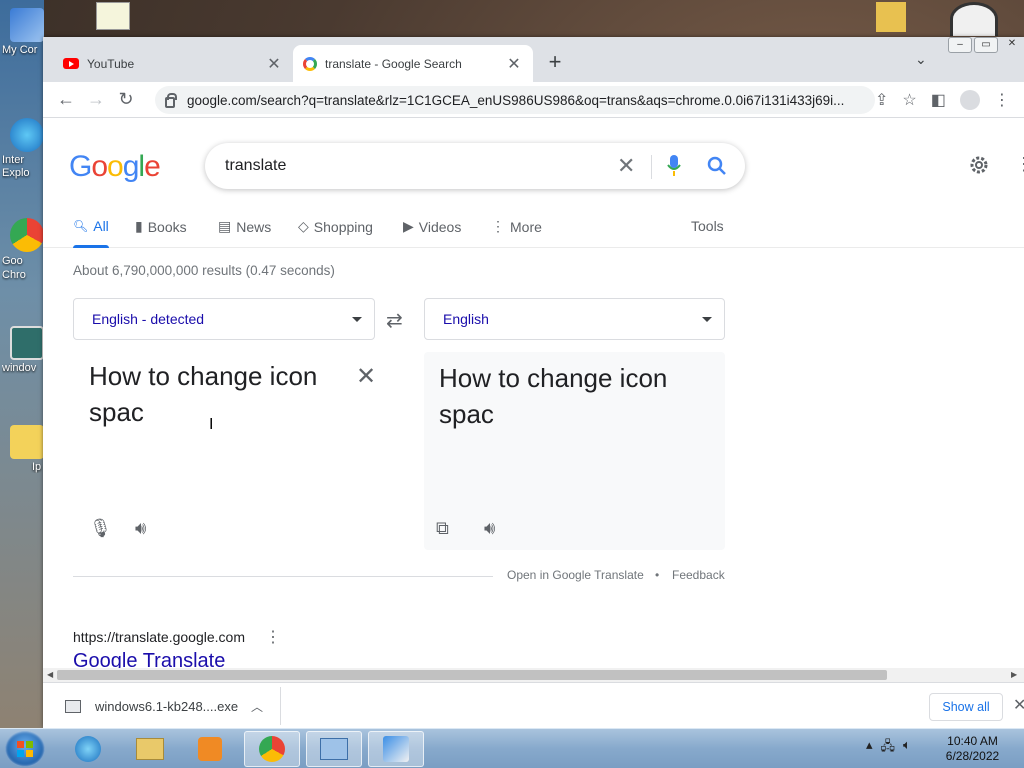 Image resolution: width=1024 pixels, height=768 pixels. I want to click on result-url: https://translate.google.com, so click(159, 637).